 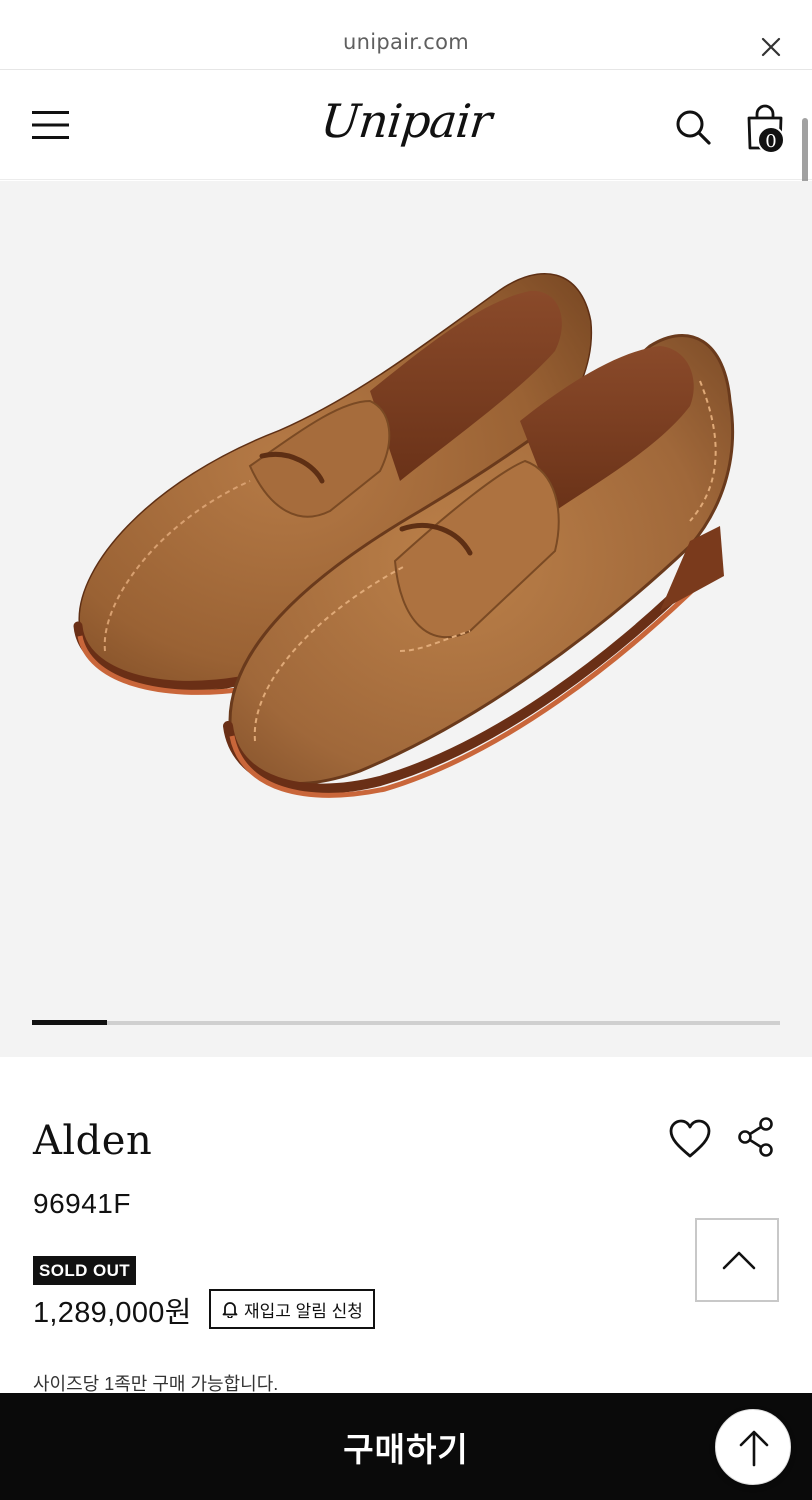 I want to click on close-icon, so click(x=771, y=47).